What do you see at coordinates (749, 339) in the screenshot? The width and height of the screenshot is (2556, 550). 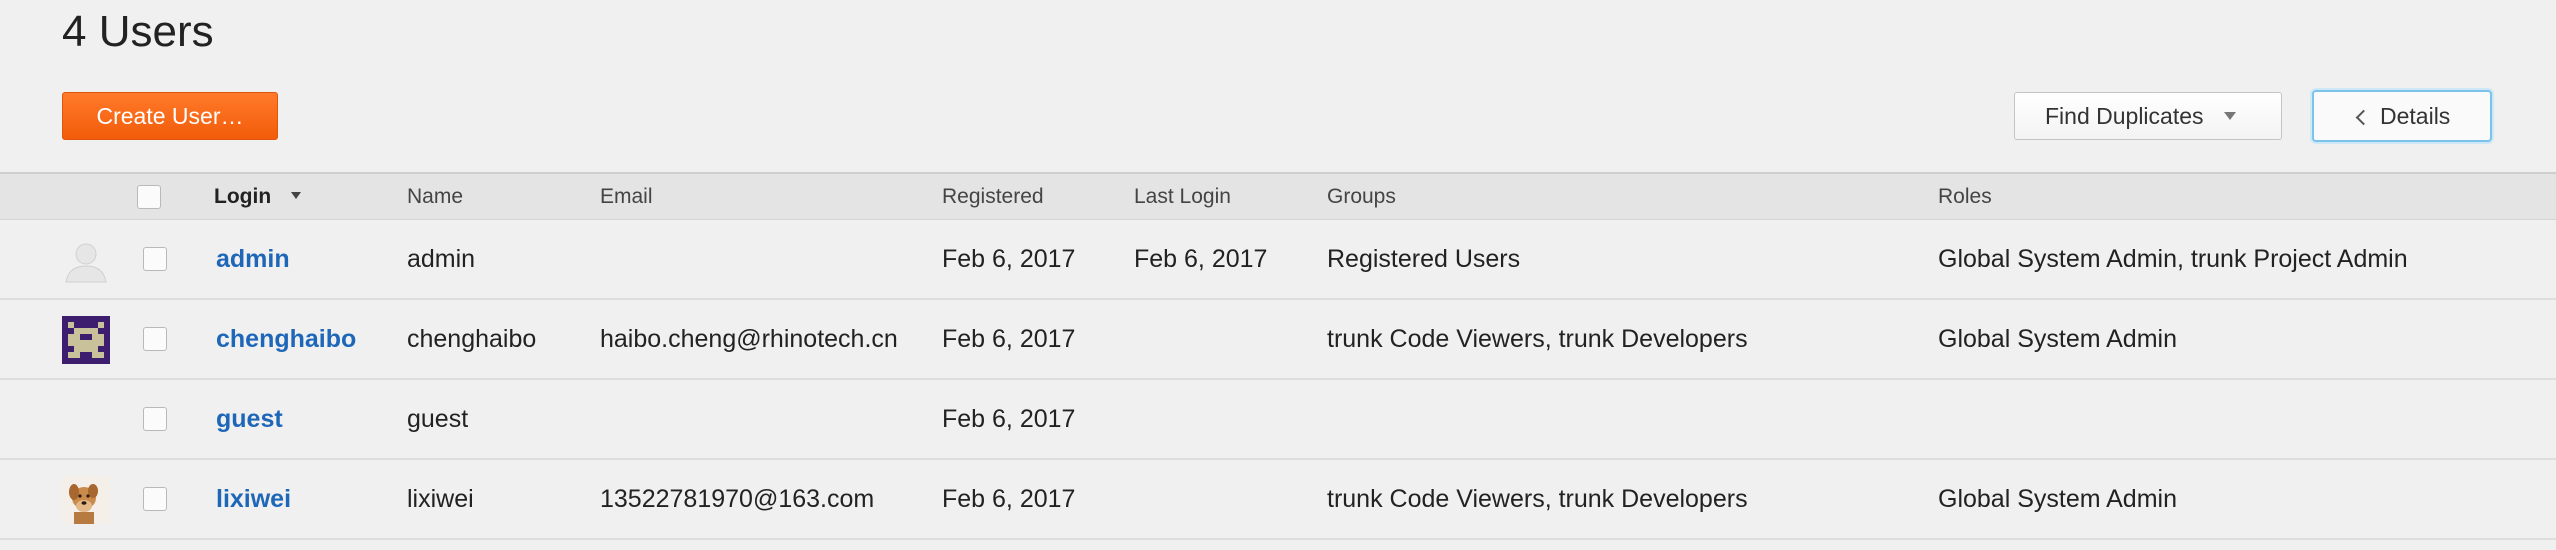 I see `user-email: haibo.cheng@rhinotech.cn` at bounding box center [749, 339].